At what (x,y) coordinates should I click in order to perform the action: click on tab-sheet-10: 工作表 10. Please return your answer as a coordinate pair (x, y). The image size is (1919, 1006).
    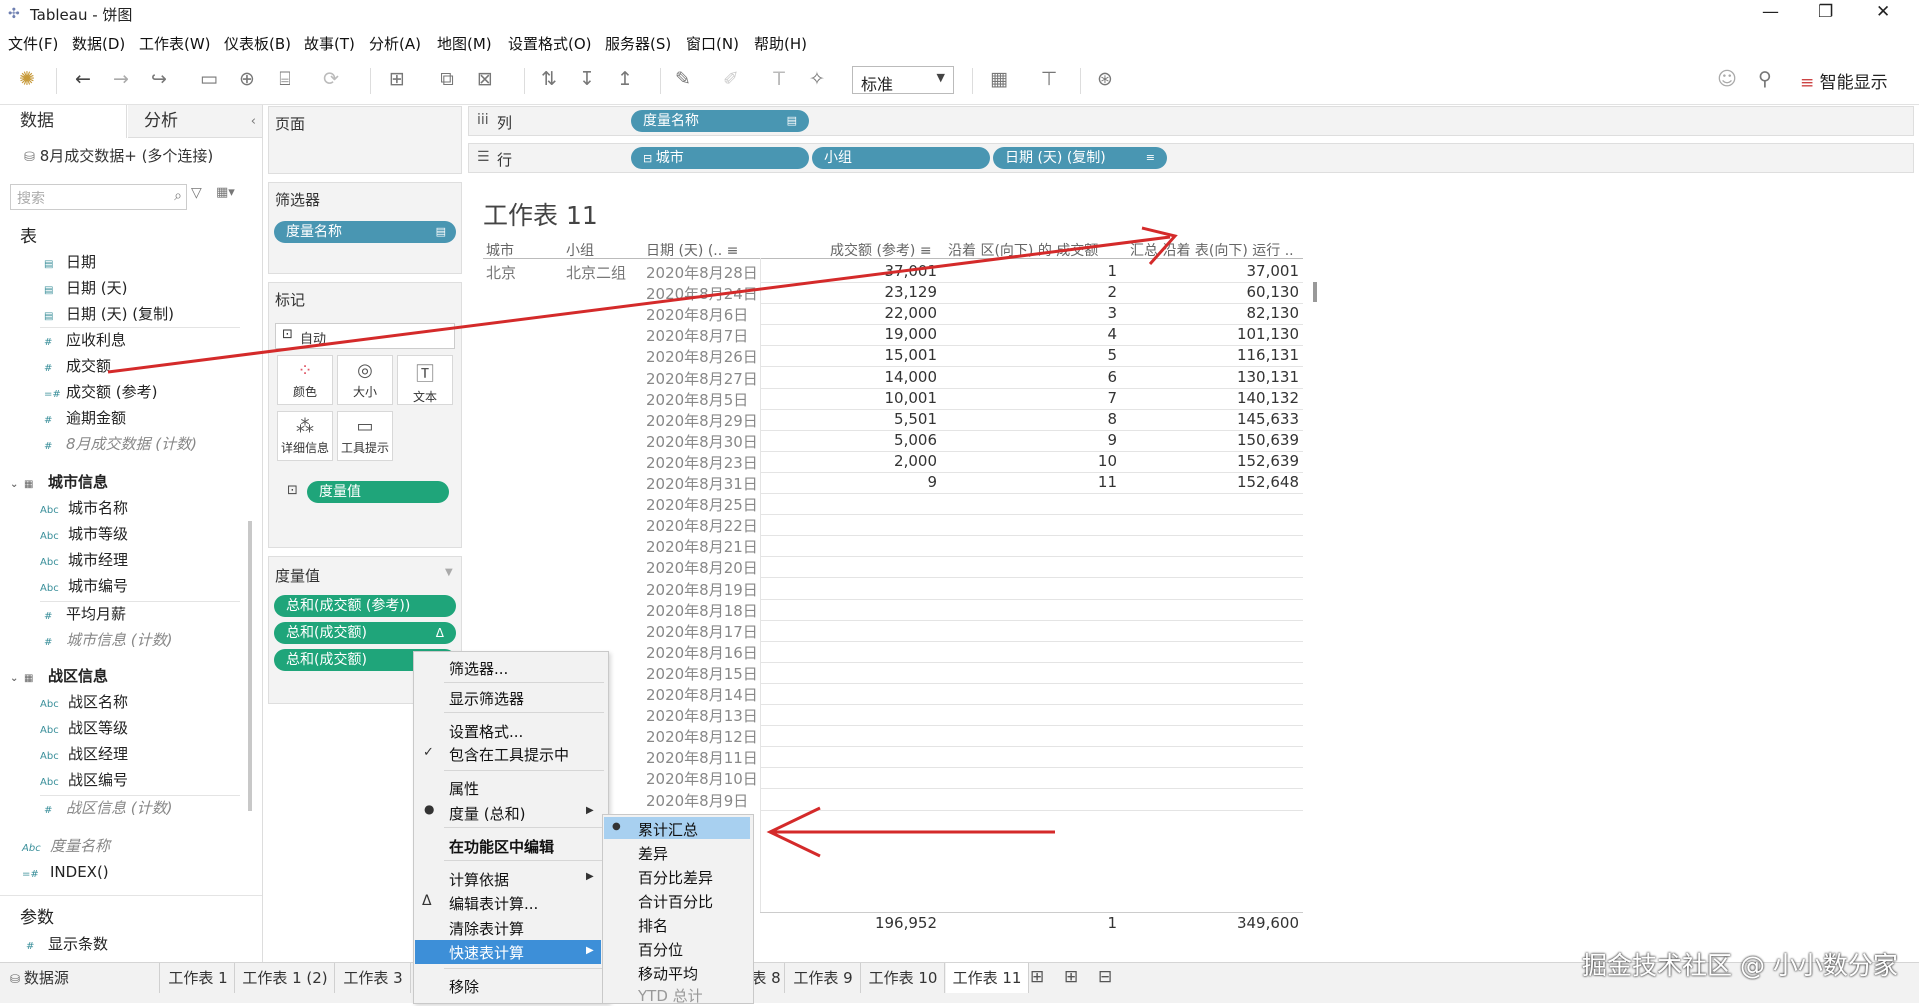
    Looking at the image, I should click on (903, 978).